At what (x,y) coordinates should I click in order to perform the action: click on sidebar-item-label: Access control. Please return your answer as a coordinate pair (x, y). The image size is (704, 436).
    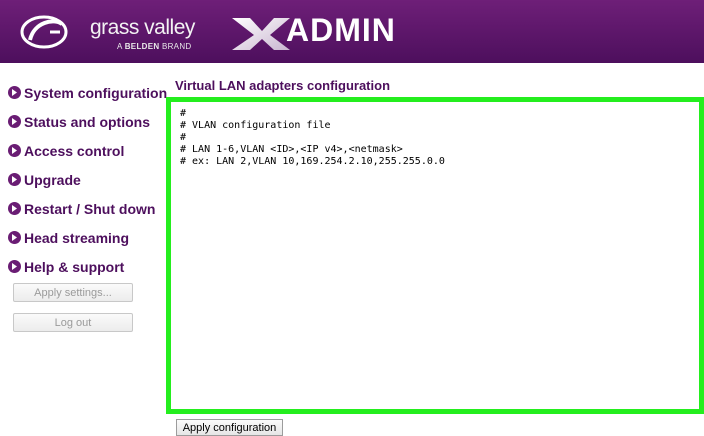
    Looking at the image, I should click on (74, 150).